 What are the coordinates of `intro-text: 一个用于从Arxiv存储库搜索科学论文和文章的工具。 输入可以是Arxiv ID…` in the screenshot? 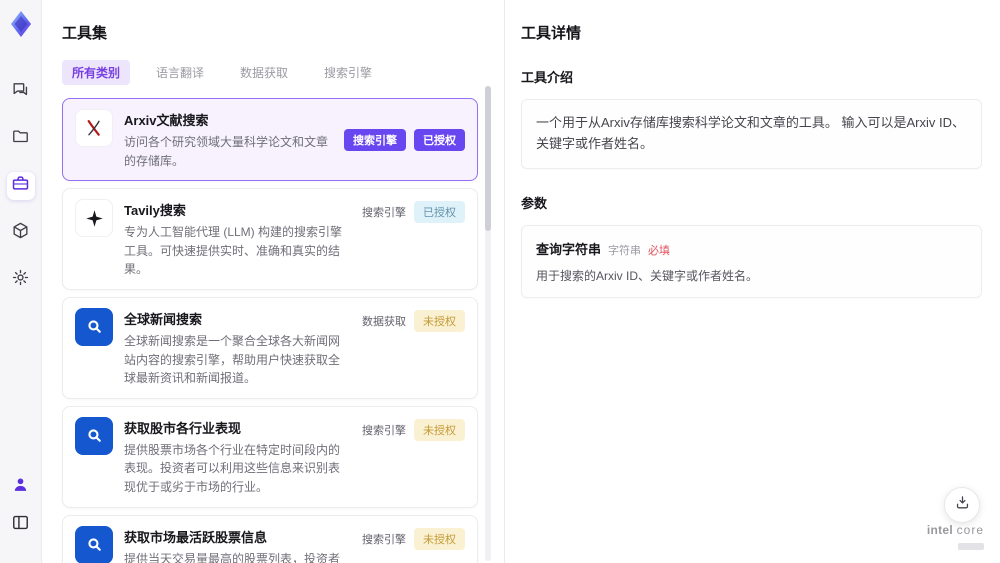 It's located at (751, 133).